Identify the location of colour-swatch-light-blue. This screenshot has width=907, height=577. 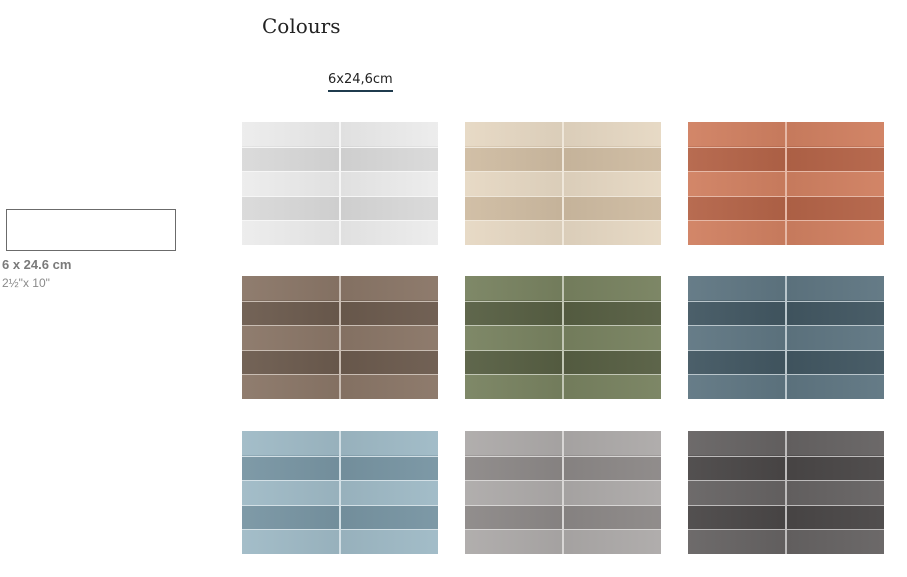
(340, 492).